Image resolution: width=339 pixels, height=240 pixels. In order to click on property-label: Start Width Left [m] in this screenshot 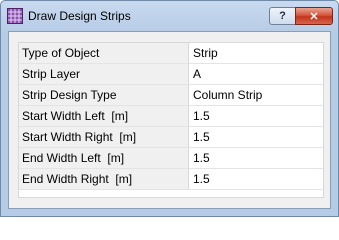, I will do `click(104, 116)`.